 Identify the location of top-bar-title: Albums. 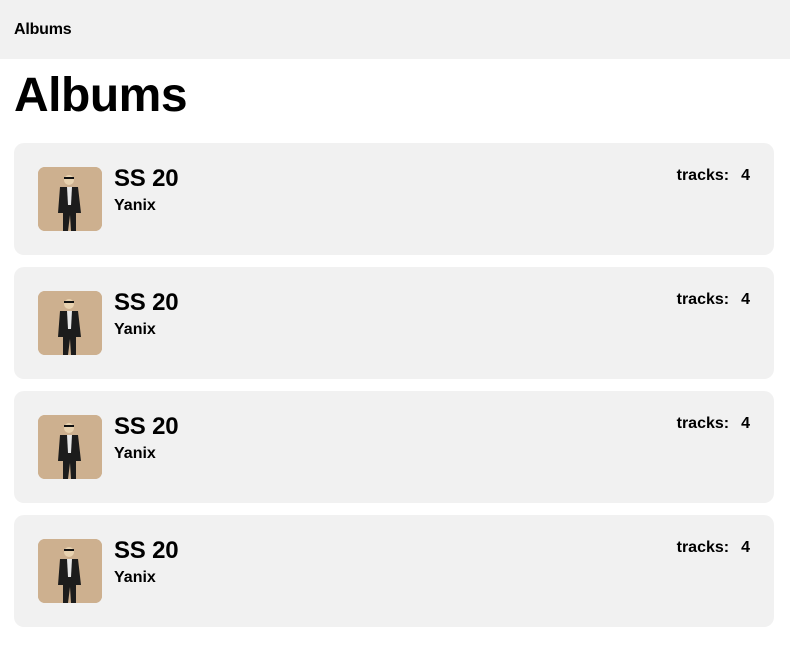
(43, 30).